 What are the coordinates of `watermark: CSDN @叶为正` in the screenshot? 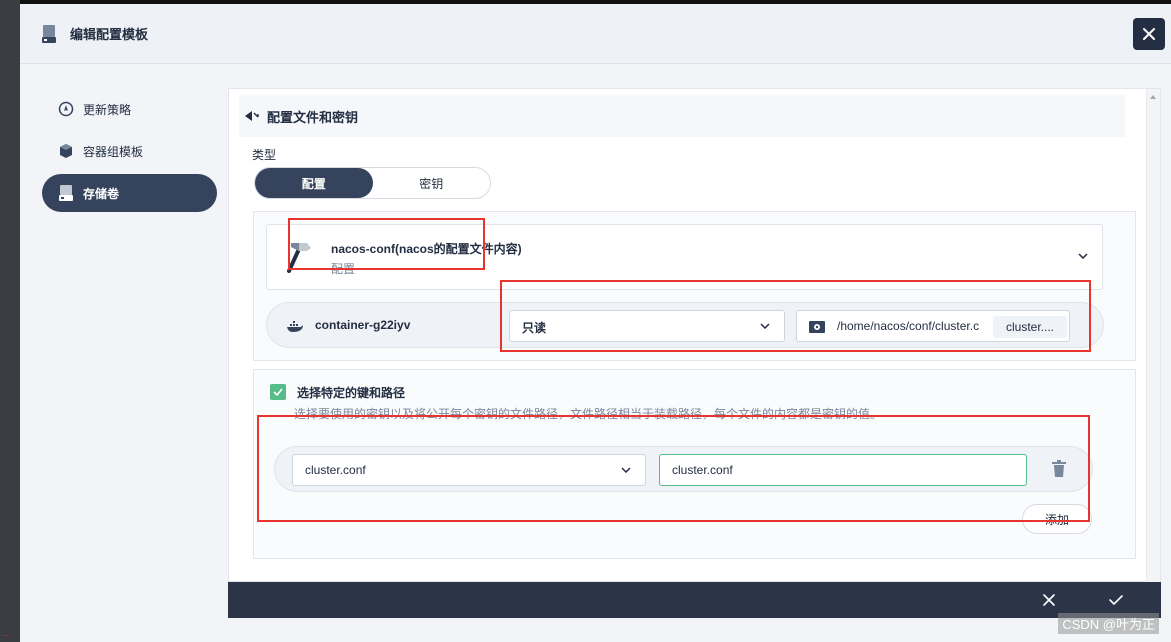 It's located at (1108, 623).